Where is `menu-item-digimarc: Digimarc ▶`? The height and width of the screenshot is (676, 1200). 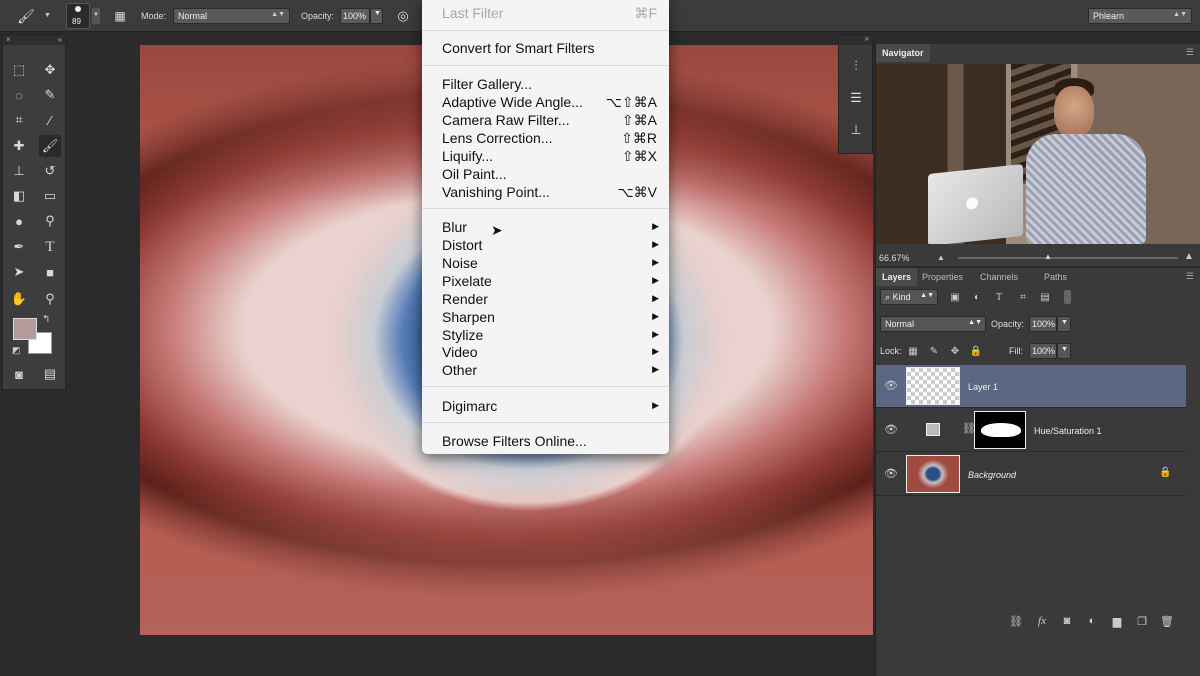 menu-item-digimarc: Digimarc ▶ is located at coordinates (545, 406).